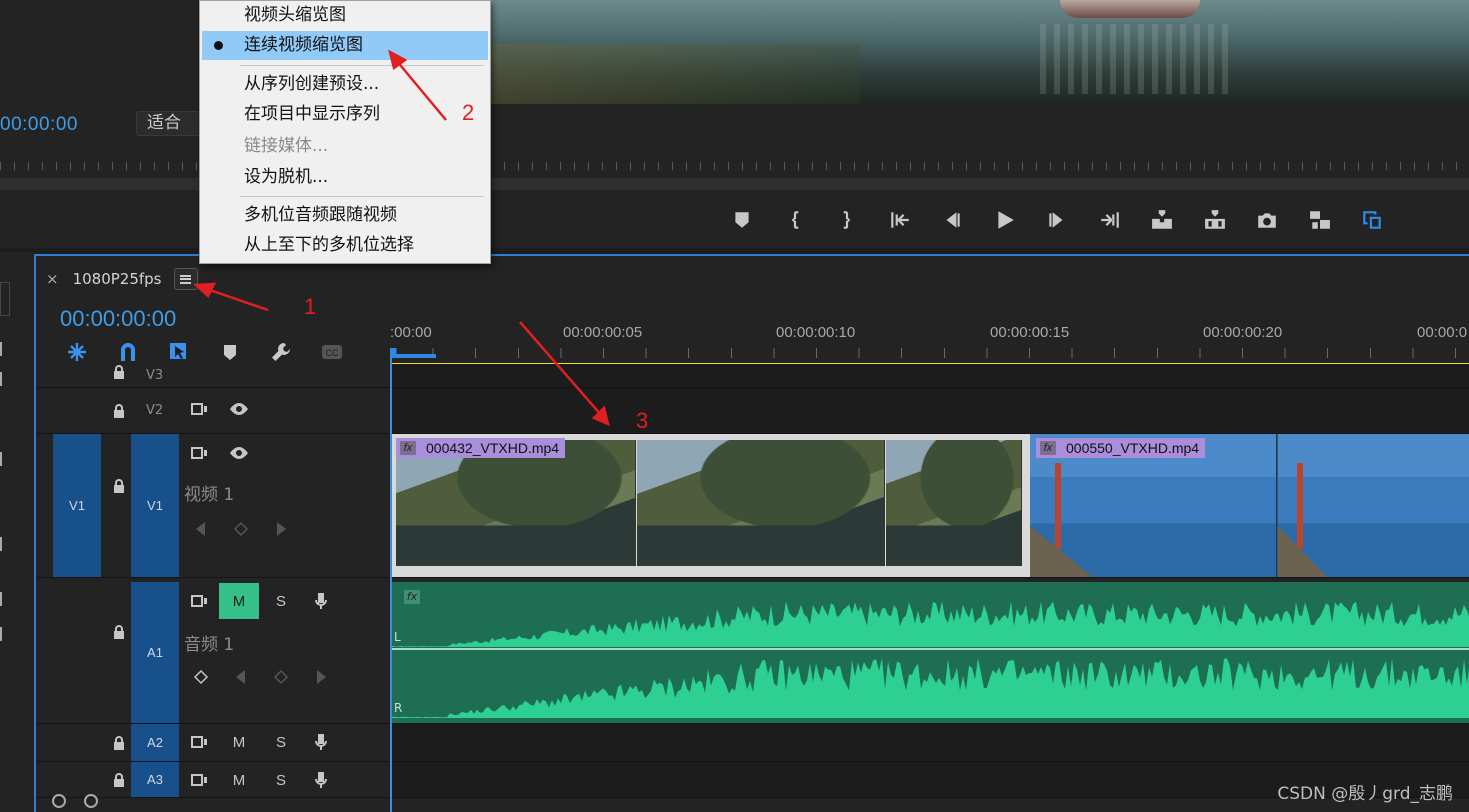 The image size is (1469, 812). What do you see at coordinates (179, 352) in the screenshot?
I see `linked-selection-button` at bounding box center [179, 352].